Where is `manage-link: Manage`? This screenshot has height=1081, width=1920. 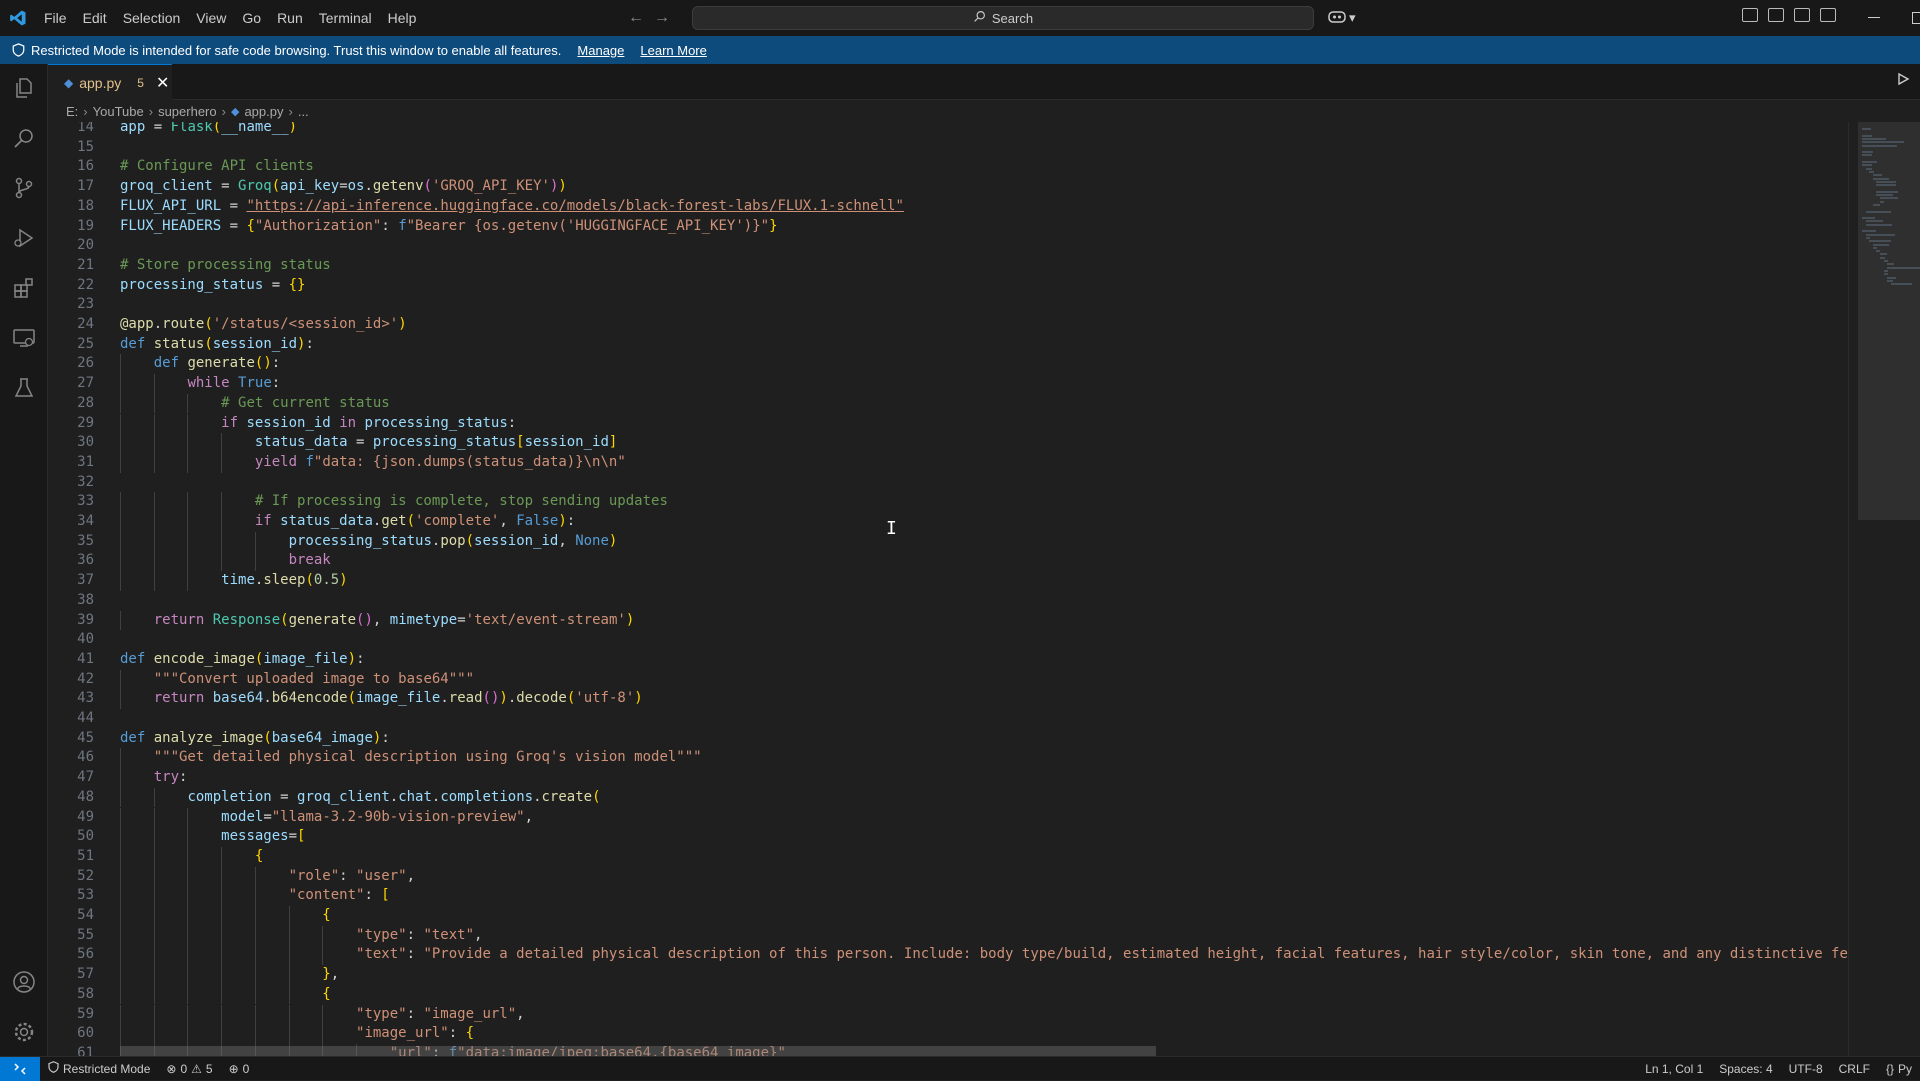
manage-link: Manage is located at coordinates (600, 50).